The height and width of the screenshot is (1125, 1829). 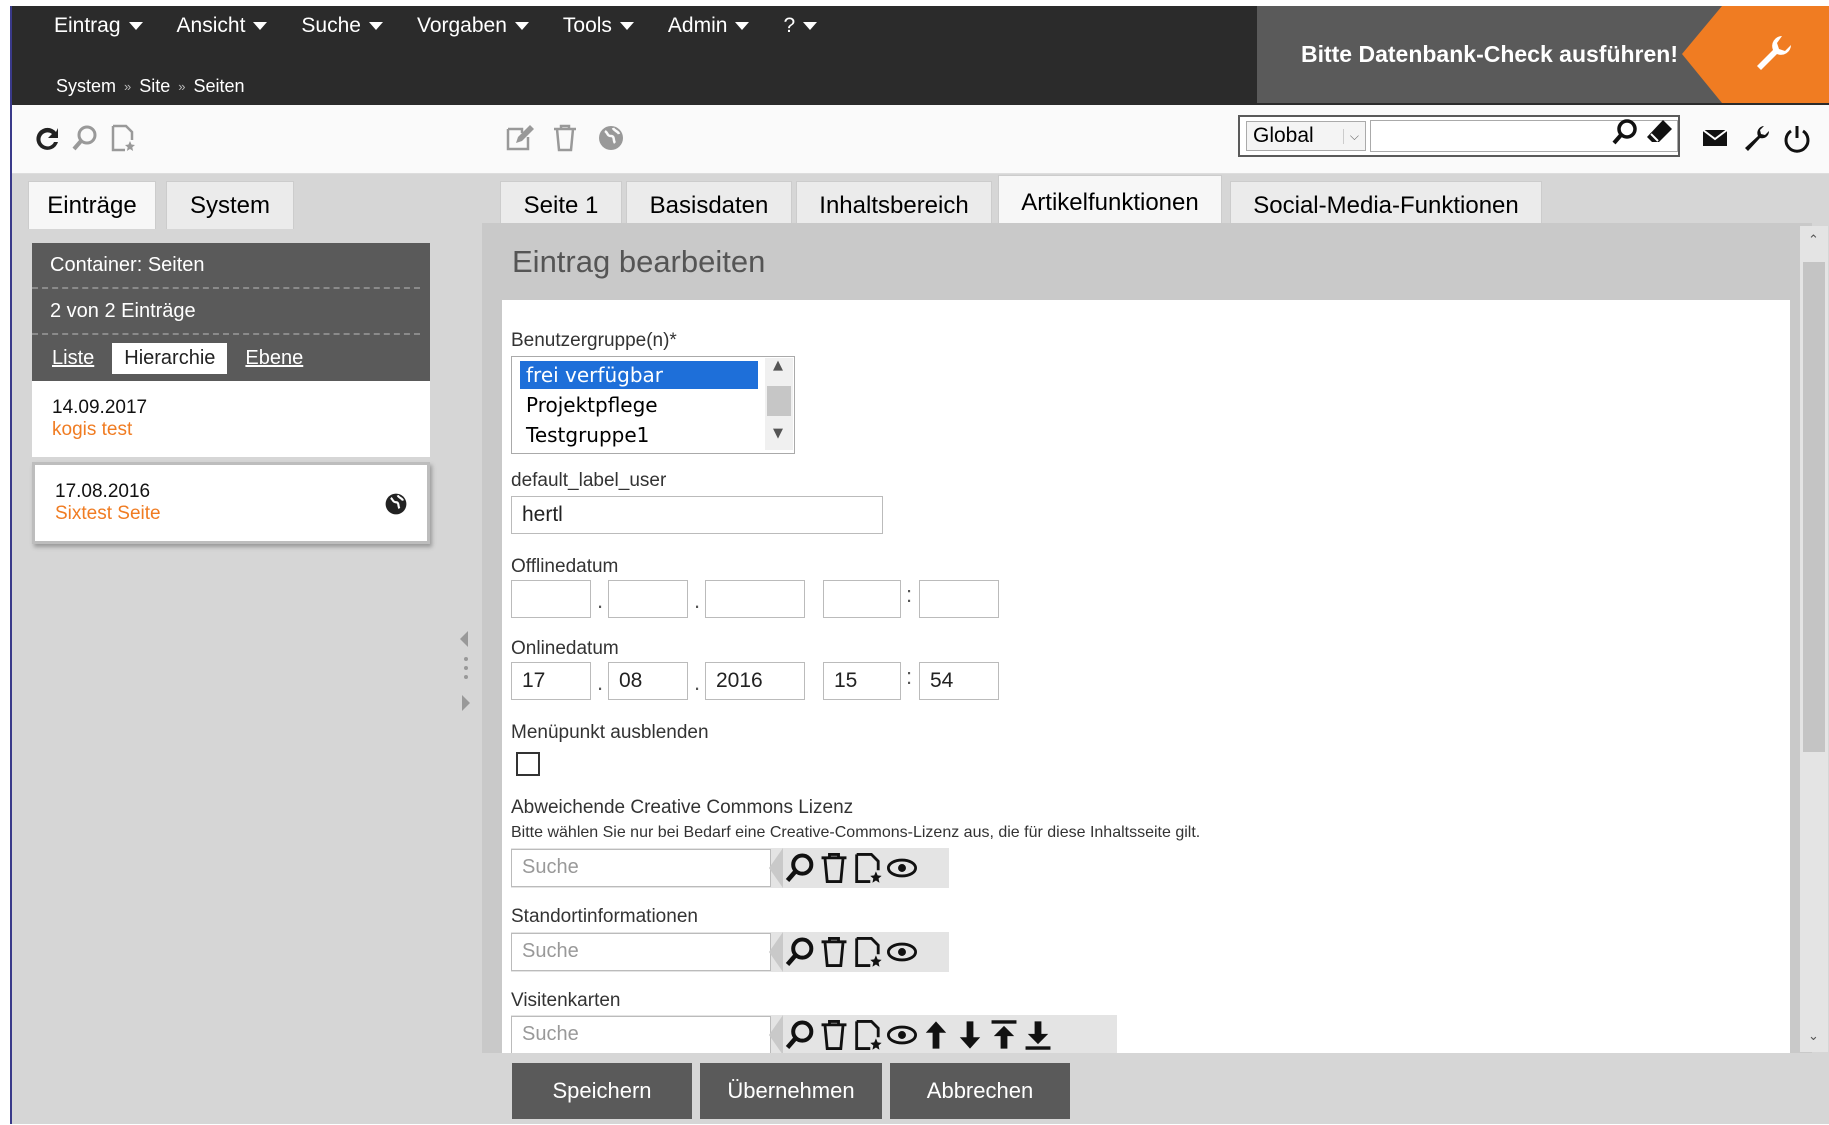 I want to click on offline-day-field, so click(x=551, y=599).